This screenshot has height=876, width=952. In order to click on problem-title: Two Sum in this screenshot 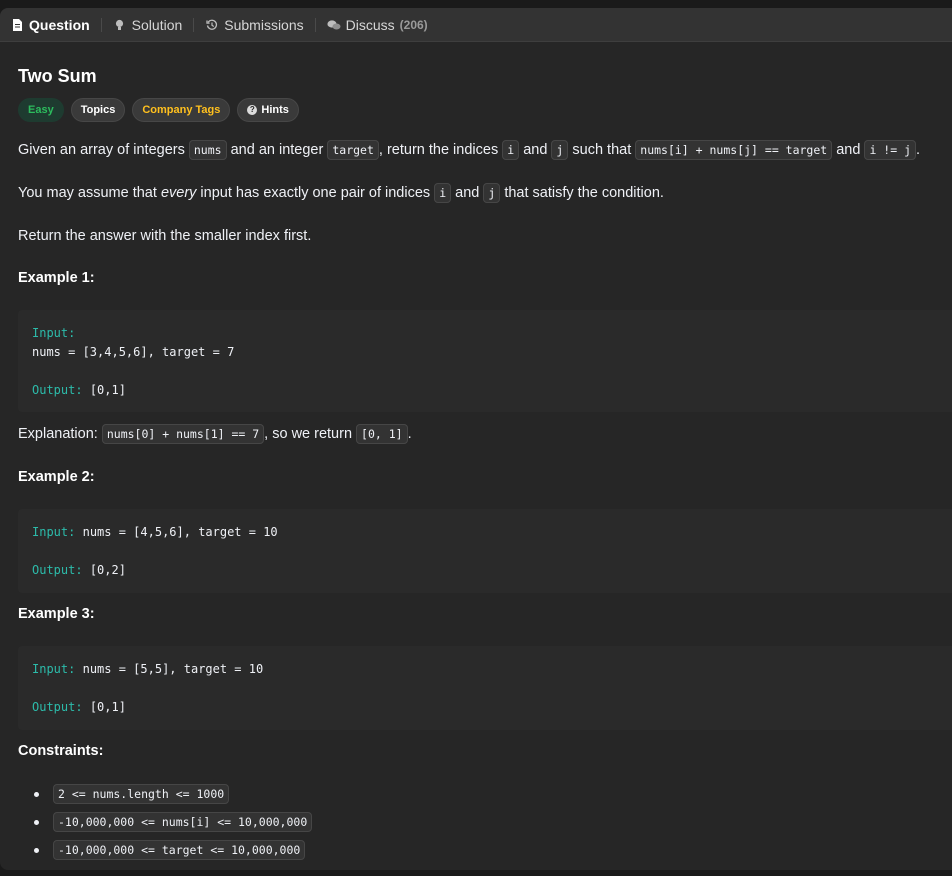, I will do `click(57, 76)`.